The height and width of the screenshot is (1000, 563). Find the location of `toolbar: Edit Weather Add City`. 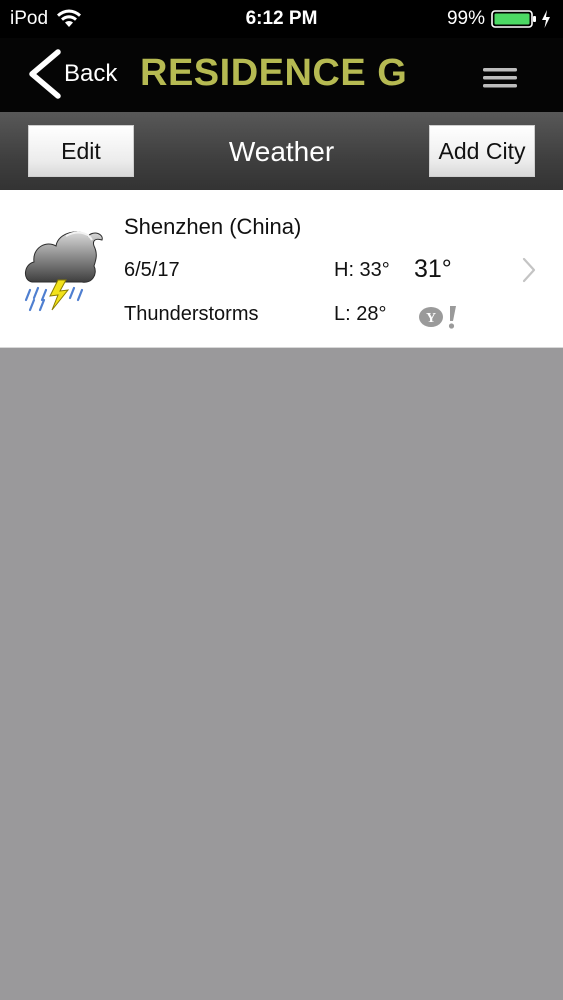

toolbar: Edit Weather Add City is located at coordinates (281, 151).